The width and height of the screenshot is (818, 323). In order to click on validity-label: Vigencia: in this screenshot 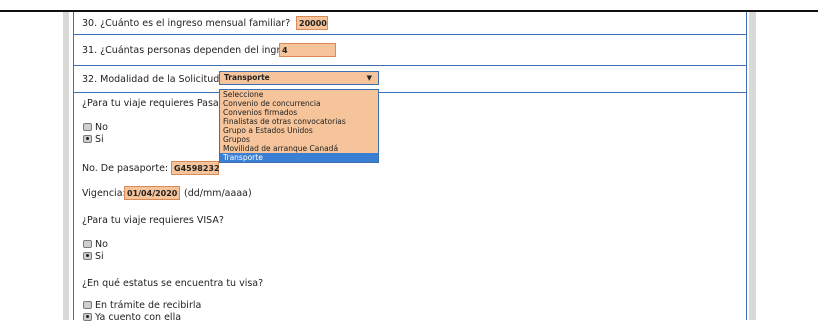, I will do `click(104, 193)`.